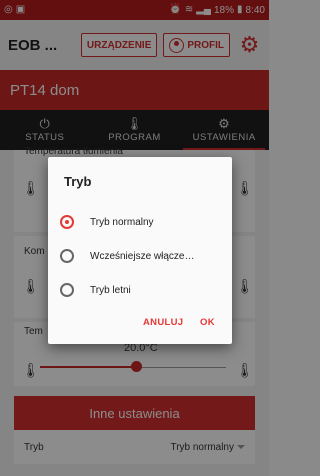  Describe the element at coordinates (67, 222) in the screenshot. I see `radio-selected-icon` at that location.